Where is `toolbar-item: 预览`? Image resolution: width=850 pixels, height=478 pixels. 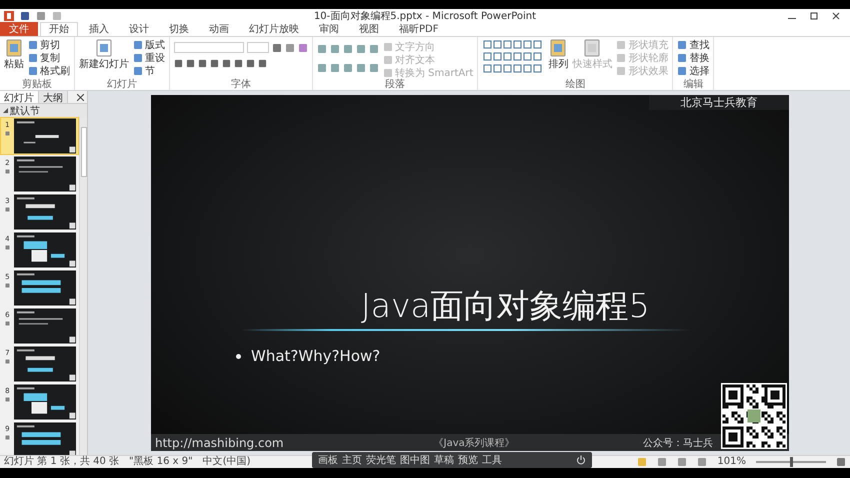
toolbar-item: 预览 is located at coordinates (468, 460).